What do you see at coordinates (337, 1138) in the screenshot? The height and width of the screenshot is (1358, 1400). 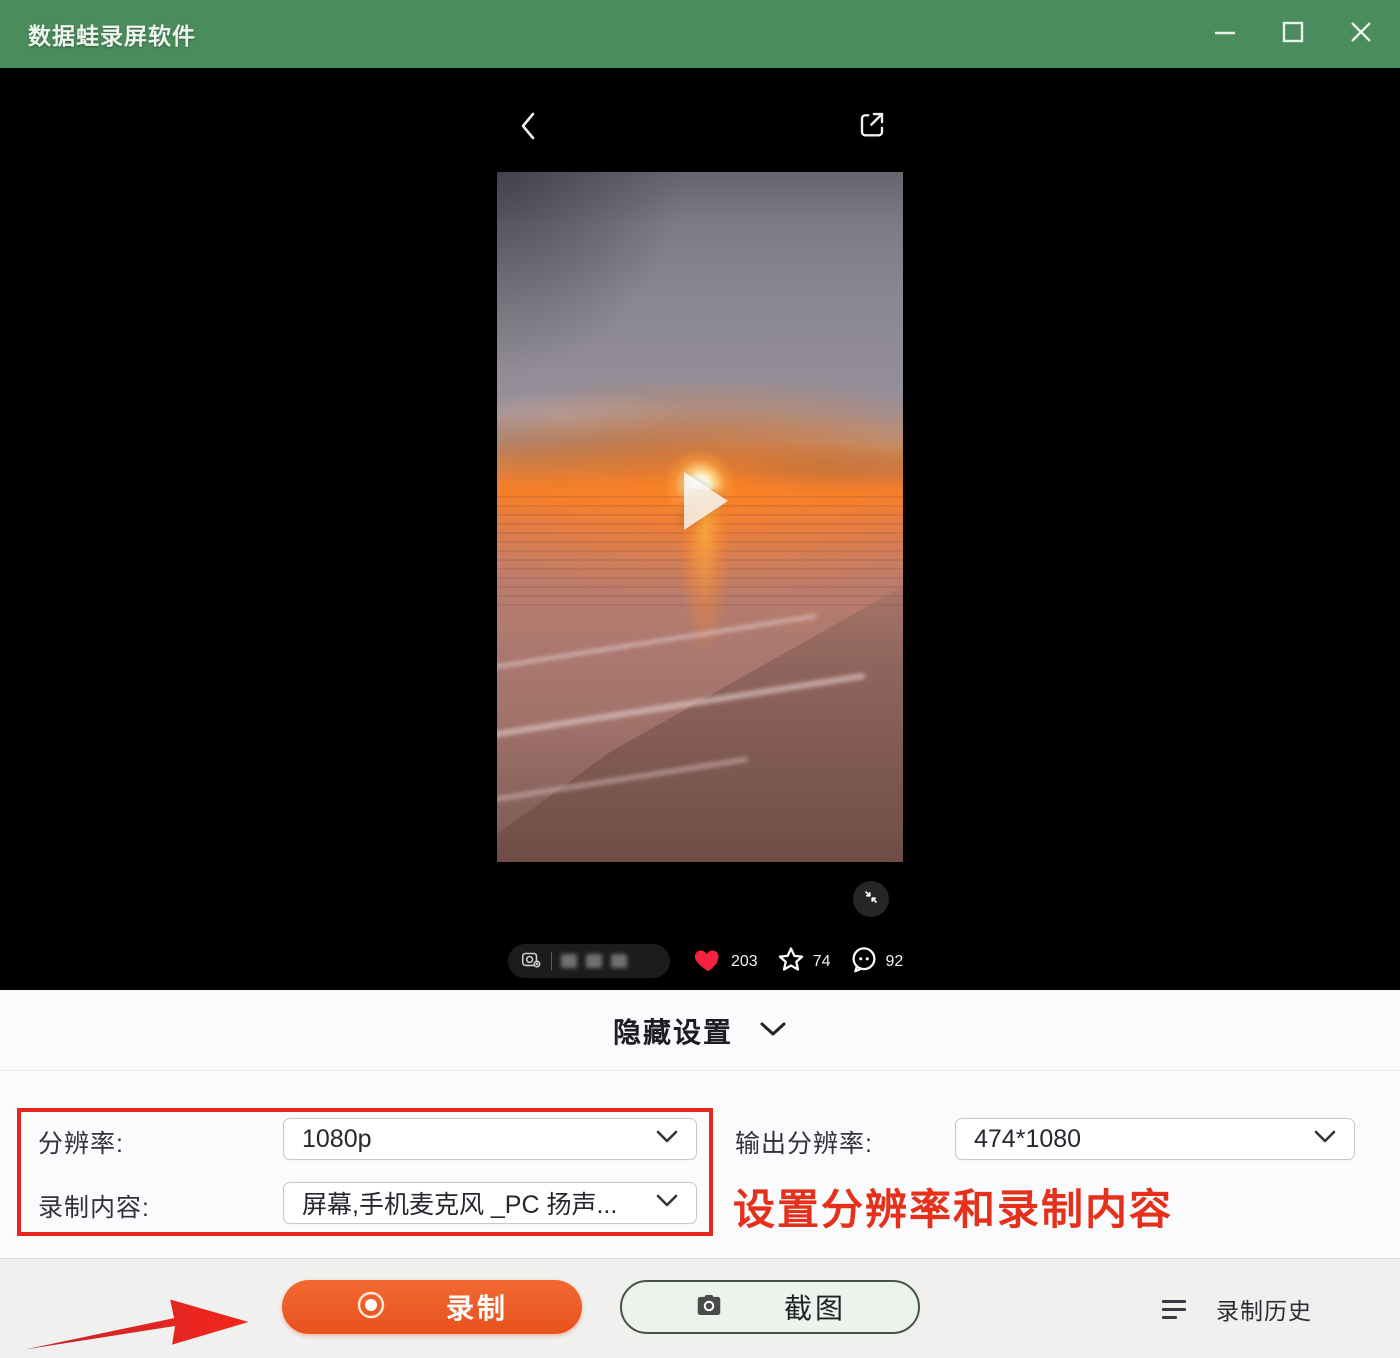 I see `resolution-value: 1080p` at bounding box center [337, 1138].